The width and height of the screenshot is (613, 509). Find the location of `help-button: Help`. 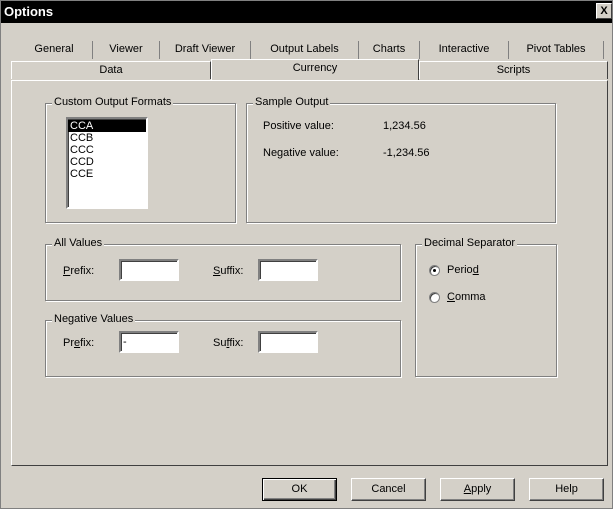

help-button: Help is located at coordinates (566, 489).